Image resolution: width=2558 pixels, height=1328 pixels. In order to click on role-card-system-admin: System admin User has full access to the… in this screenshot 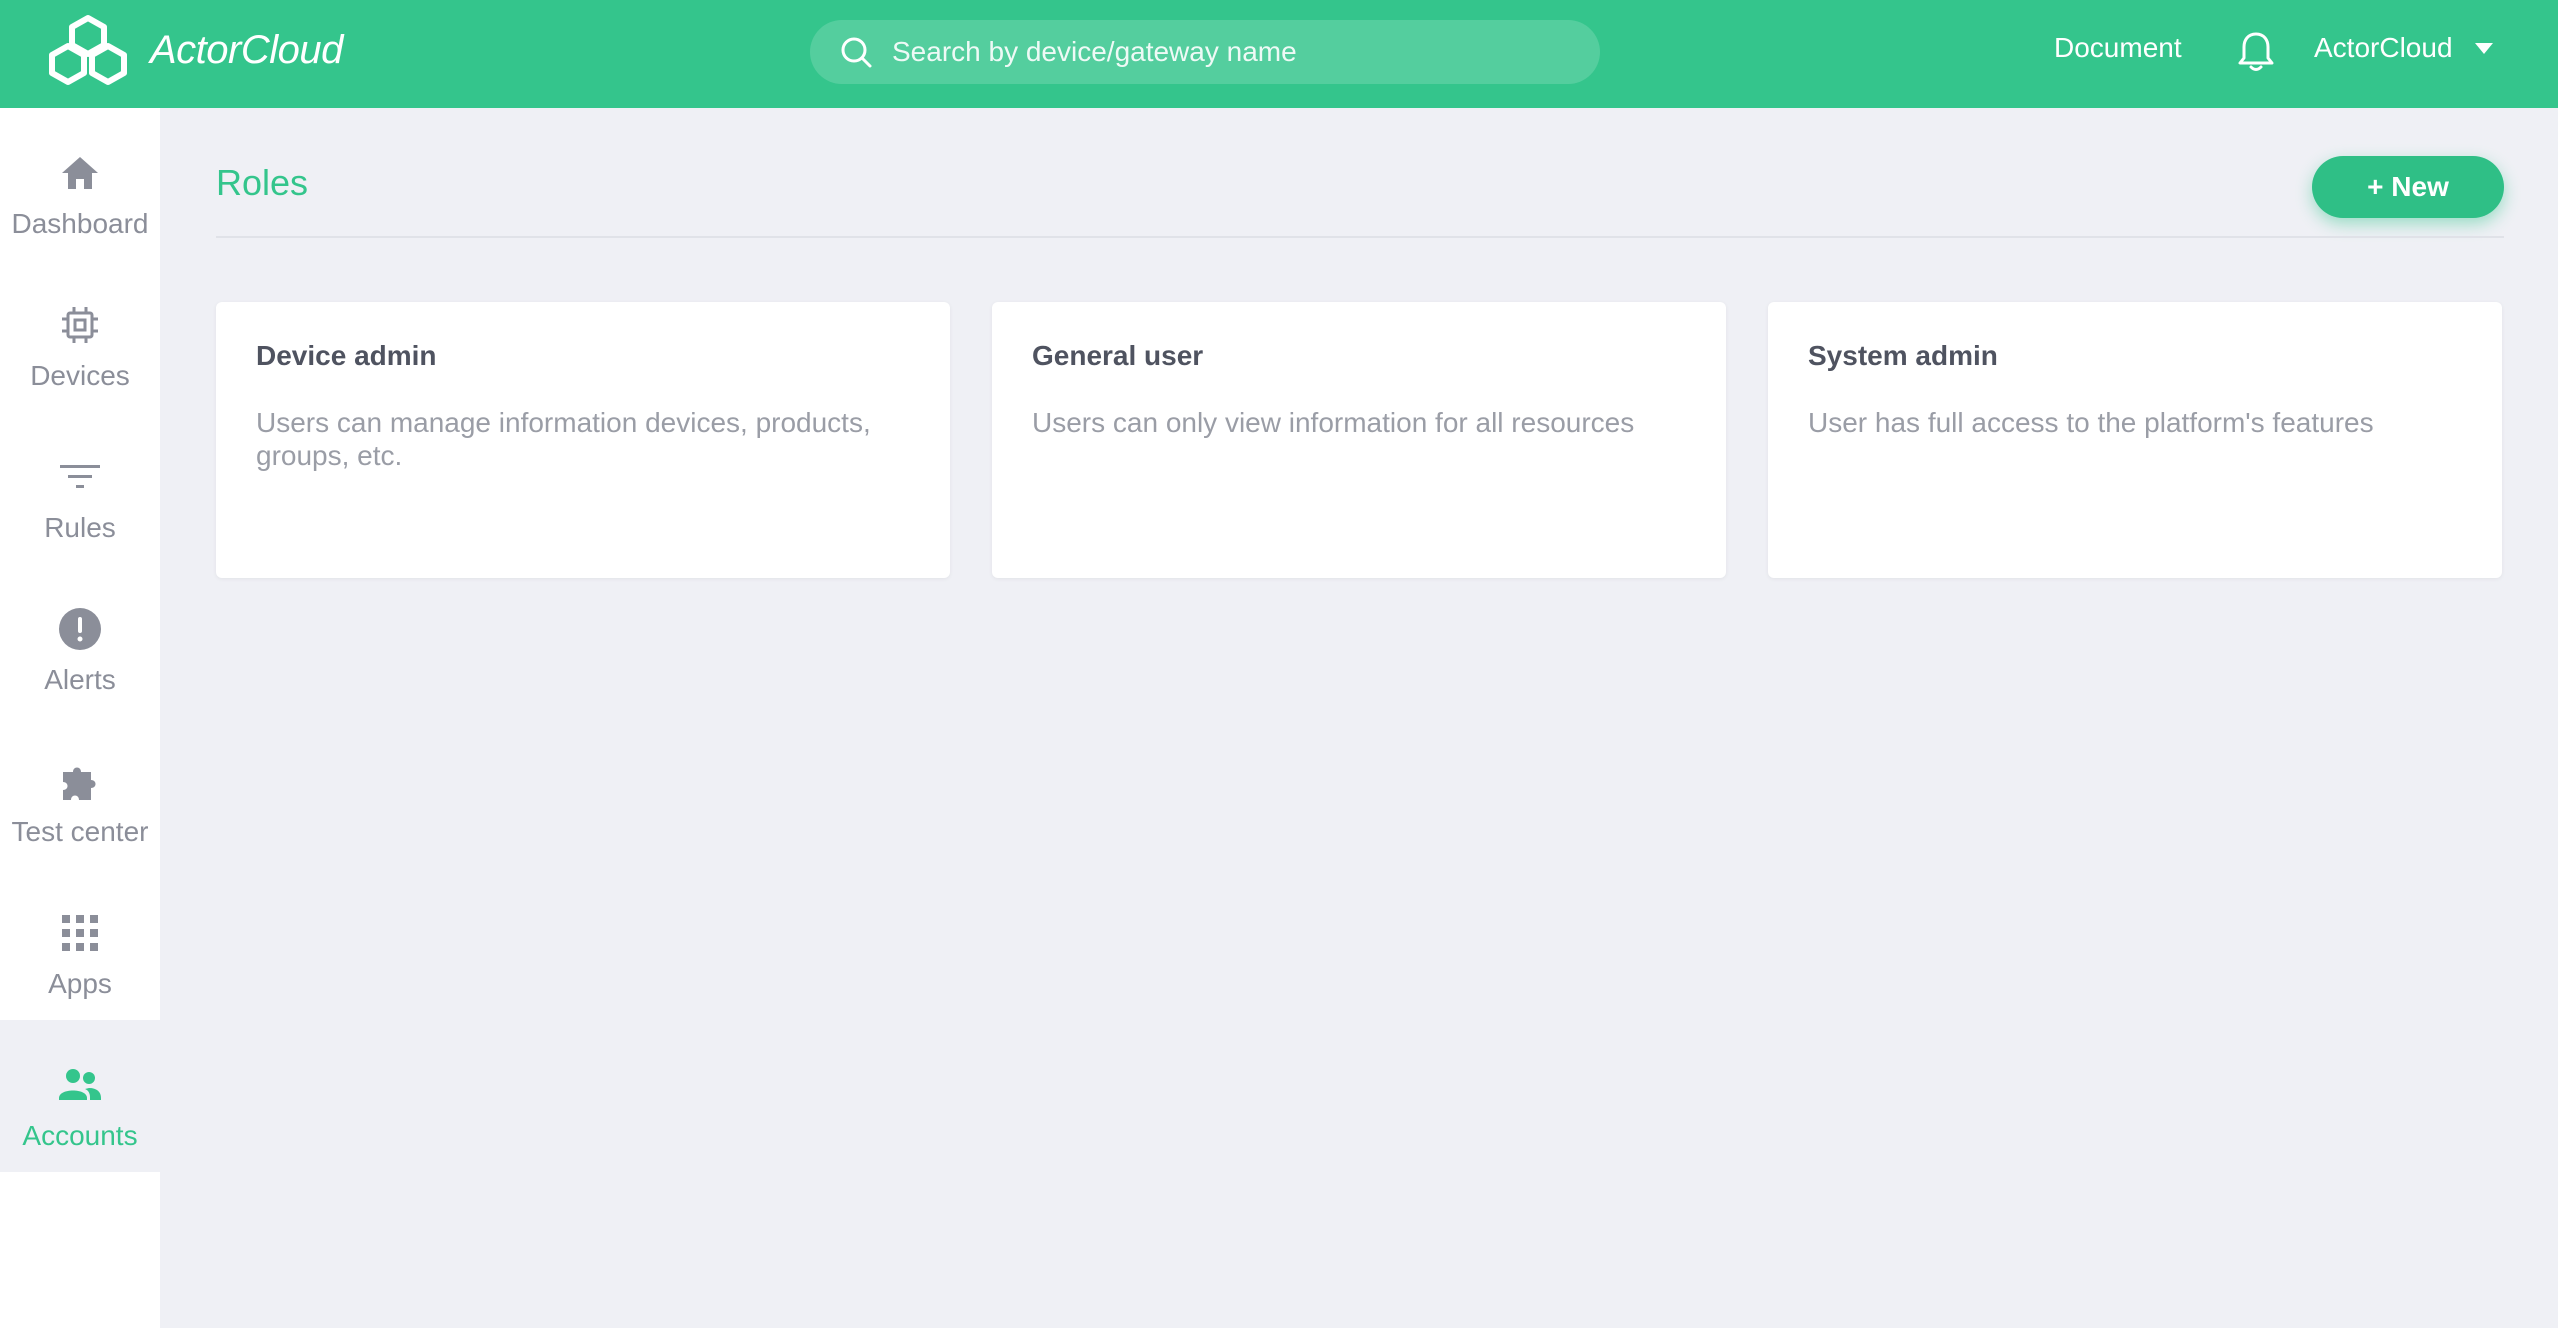, I will do `click(2135, 440)`.